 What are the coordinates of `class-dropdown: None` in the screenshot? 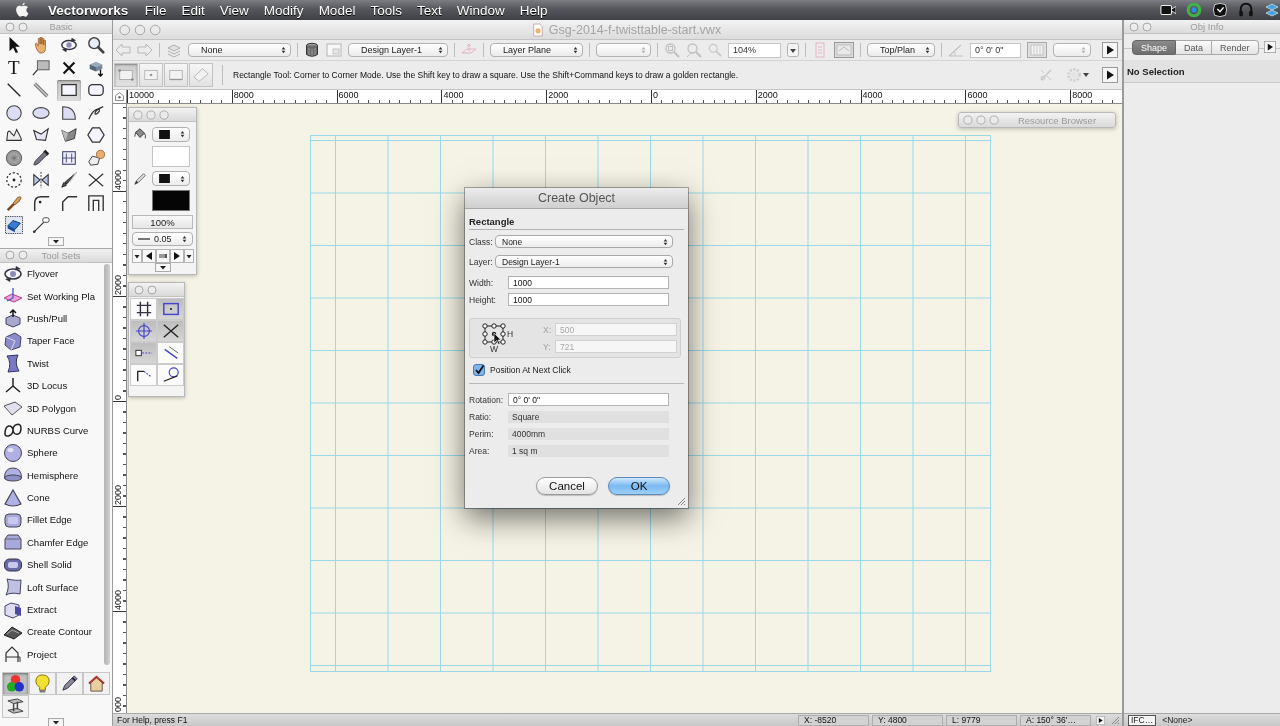 It's located at (239, 50).